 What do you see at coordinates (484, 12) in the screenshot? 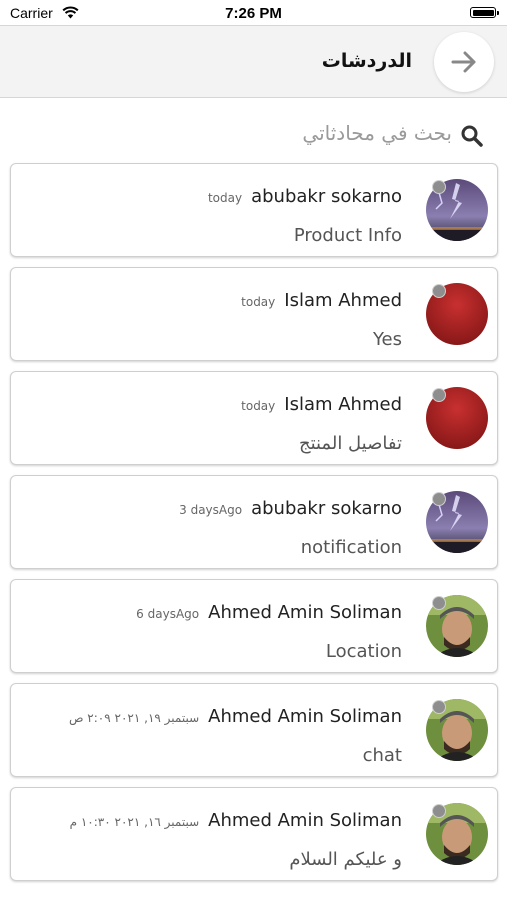
I see `battery-icon` at bounding box center [484, 12].